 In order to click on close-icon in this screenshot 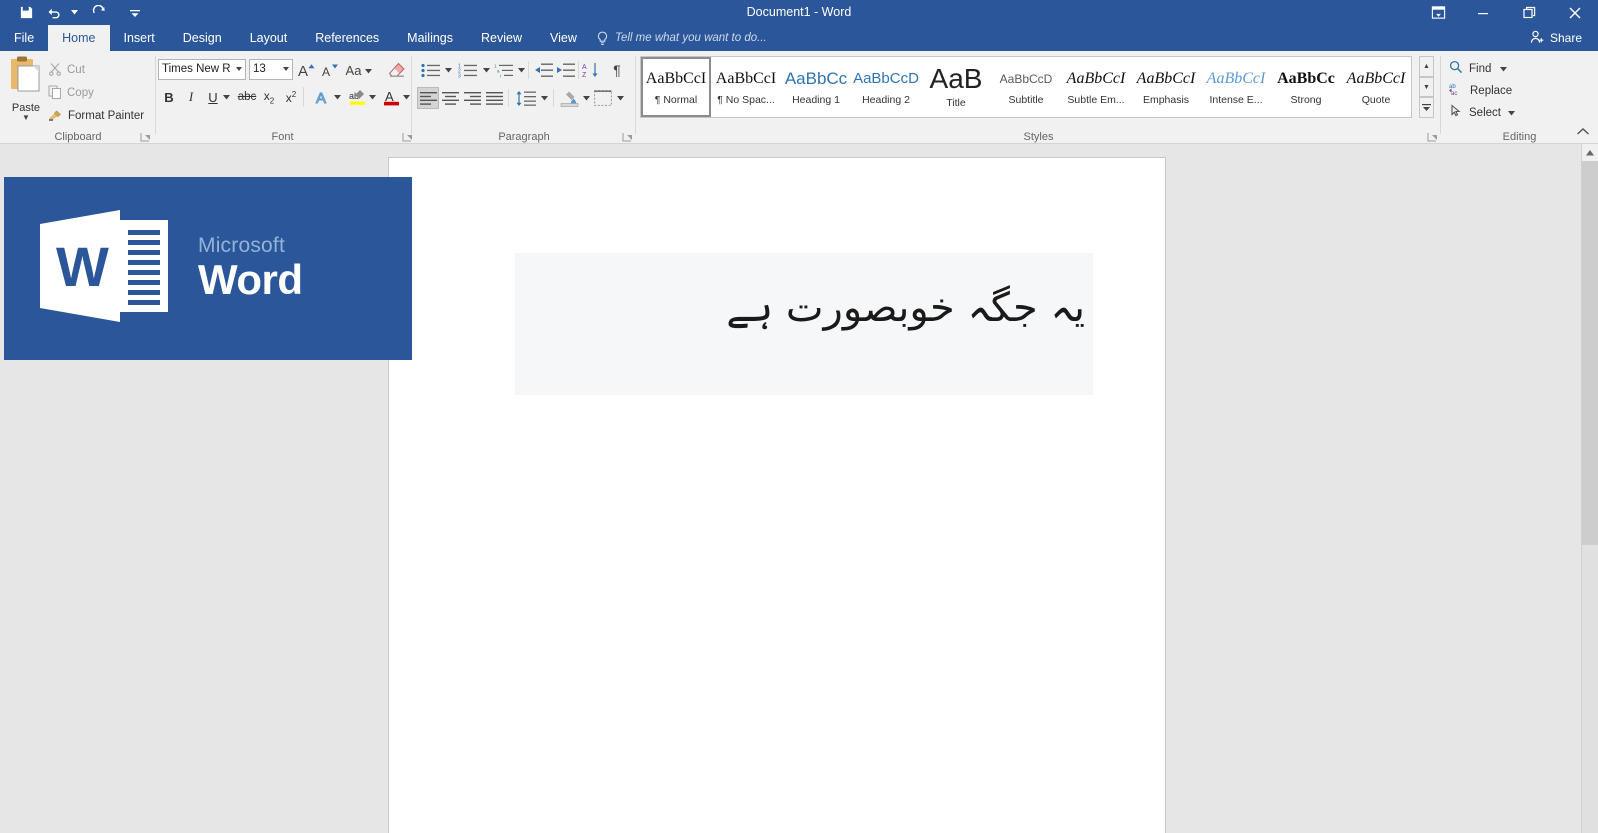, I will do `click(1575, 12)`.